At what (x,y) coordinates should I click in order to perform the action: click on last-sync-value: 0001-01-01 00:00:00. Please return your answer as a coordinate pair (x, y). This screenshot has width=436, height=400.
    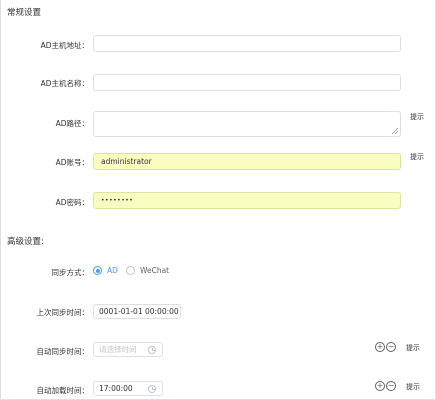
    Looking at the image, I should click on (137, 311).